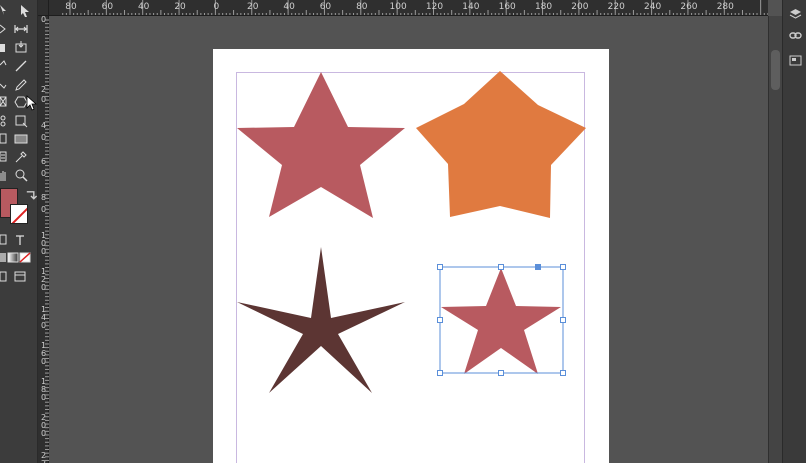 This screenshot has width=806, height=463. I want to click on hand-tool-icon, so click(7, 175).